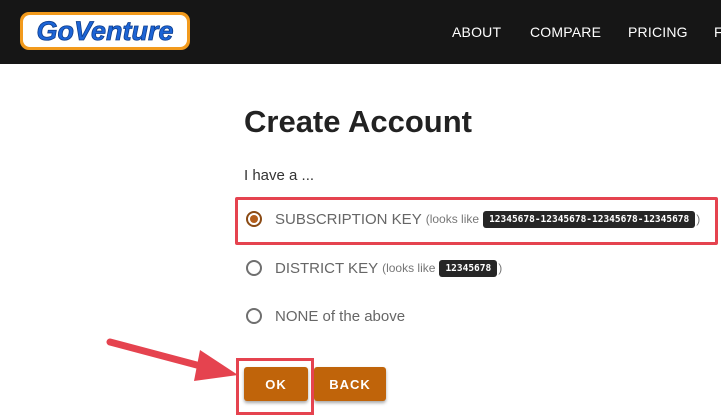 The width and height of the screenshot is (721, 416). I want to click on goventure-logo: GoVenture, so click(105, 31).